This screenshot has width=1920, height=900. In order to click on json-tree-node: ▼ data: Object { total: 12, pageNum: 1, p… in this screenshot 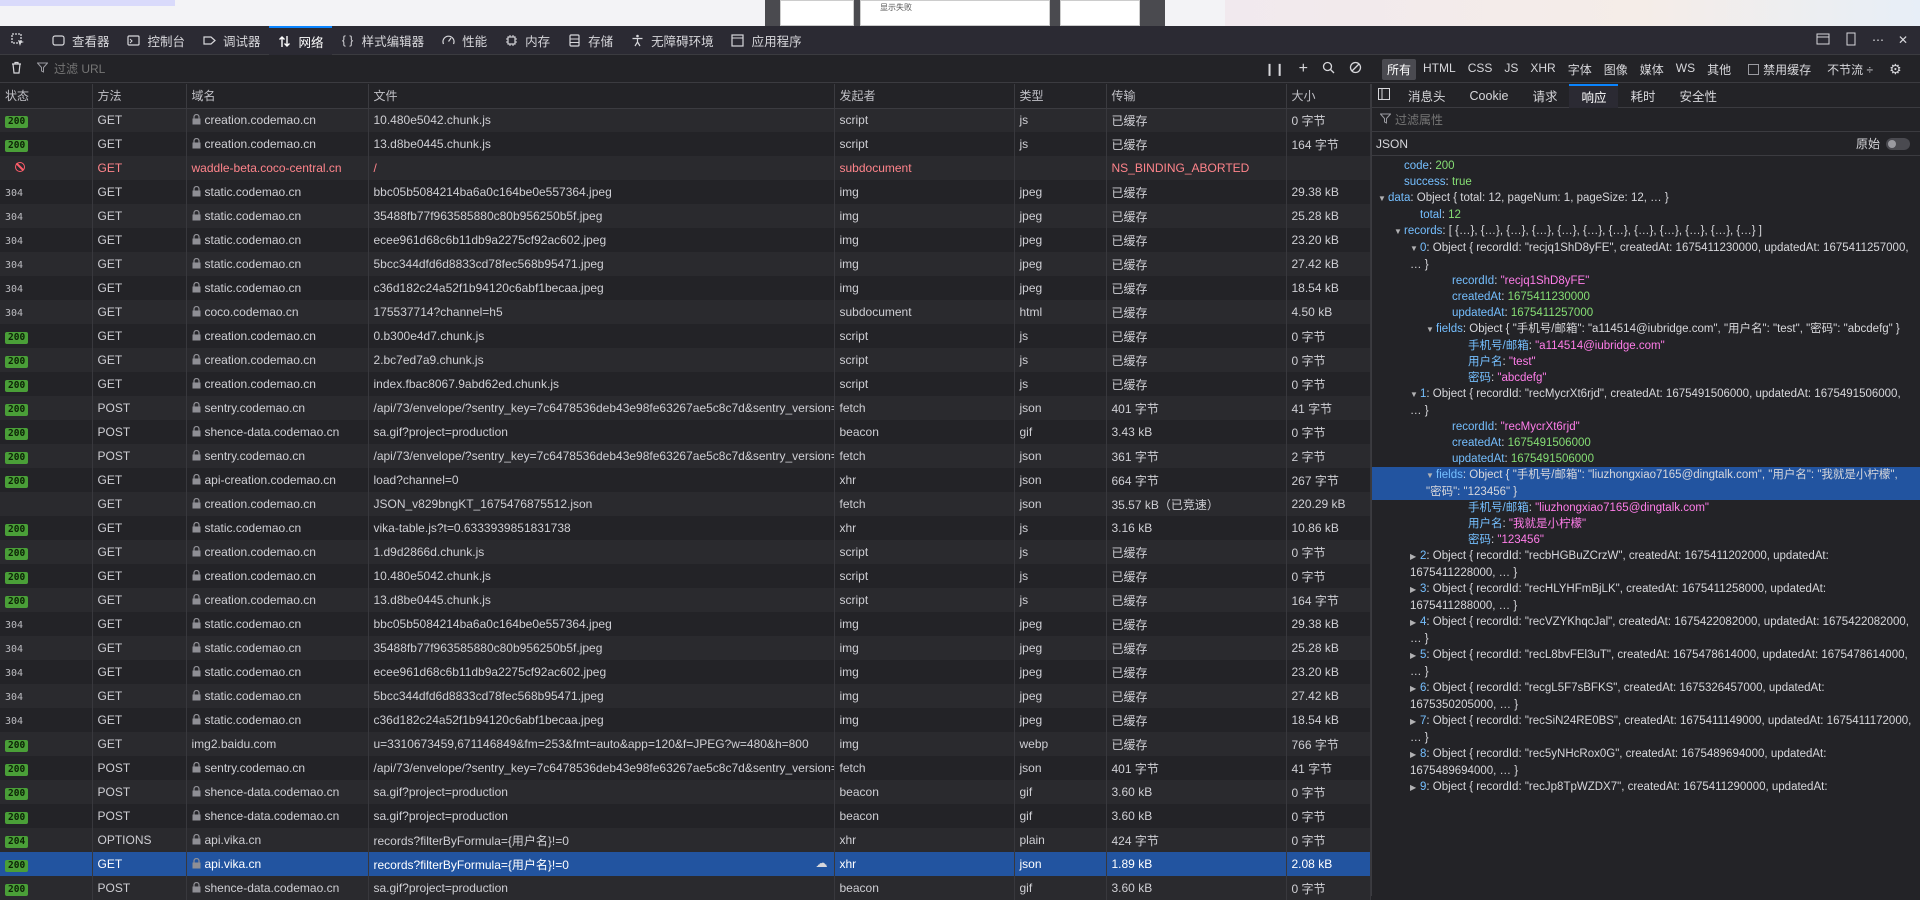, I will do `click(1646, 198)`.